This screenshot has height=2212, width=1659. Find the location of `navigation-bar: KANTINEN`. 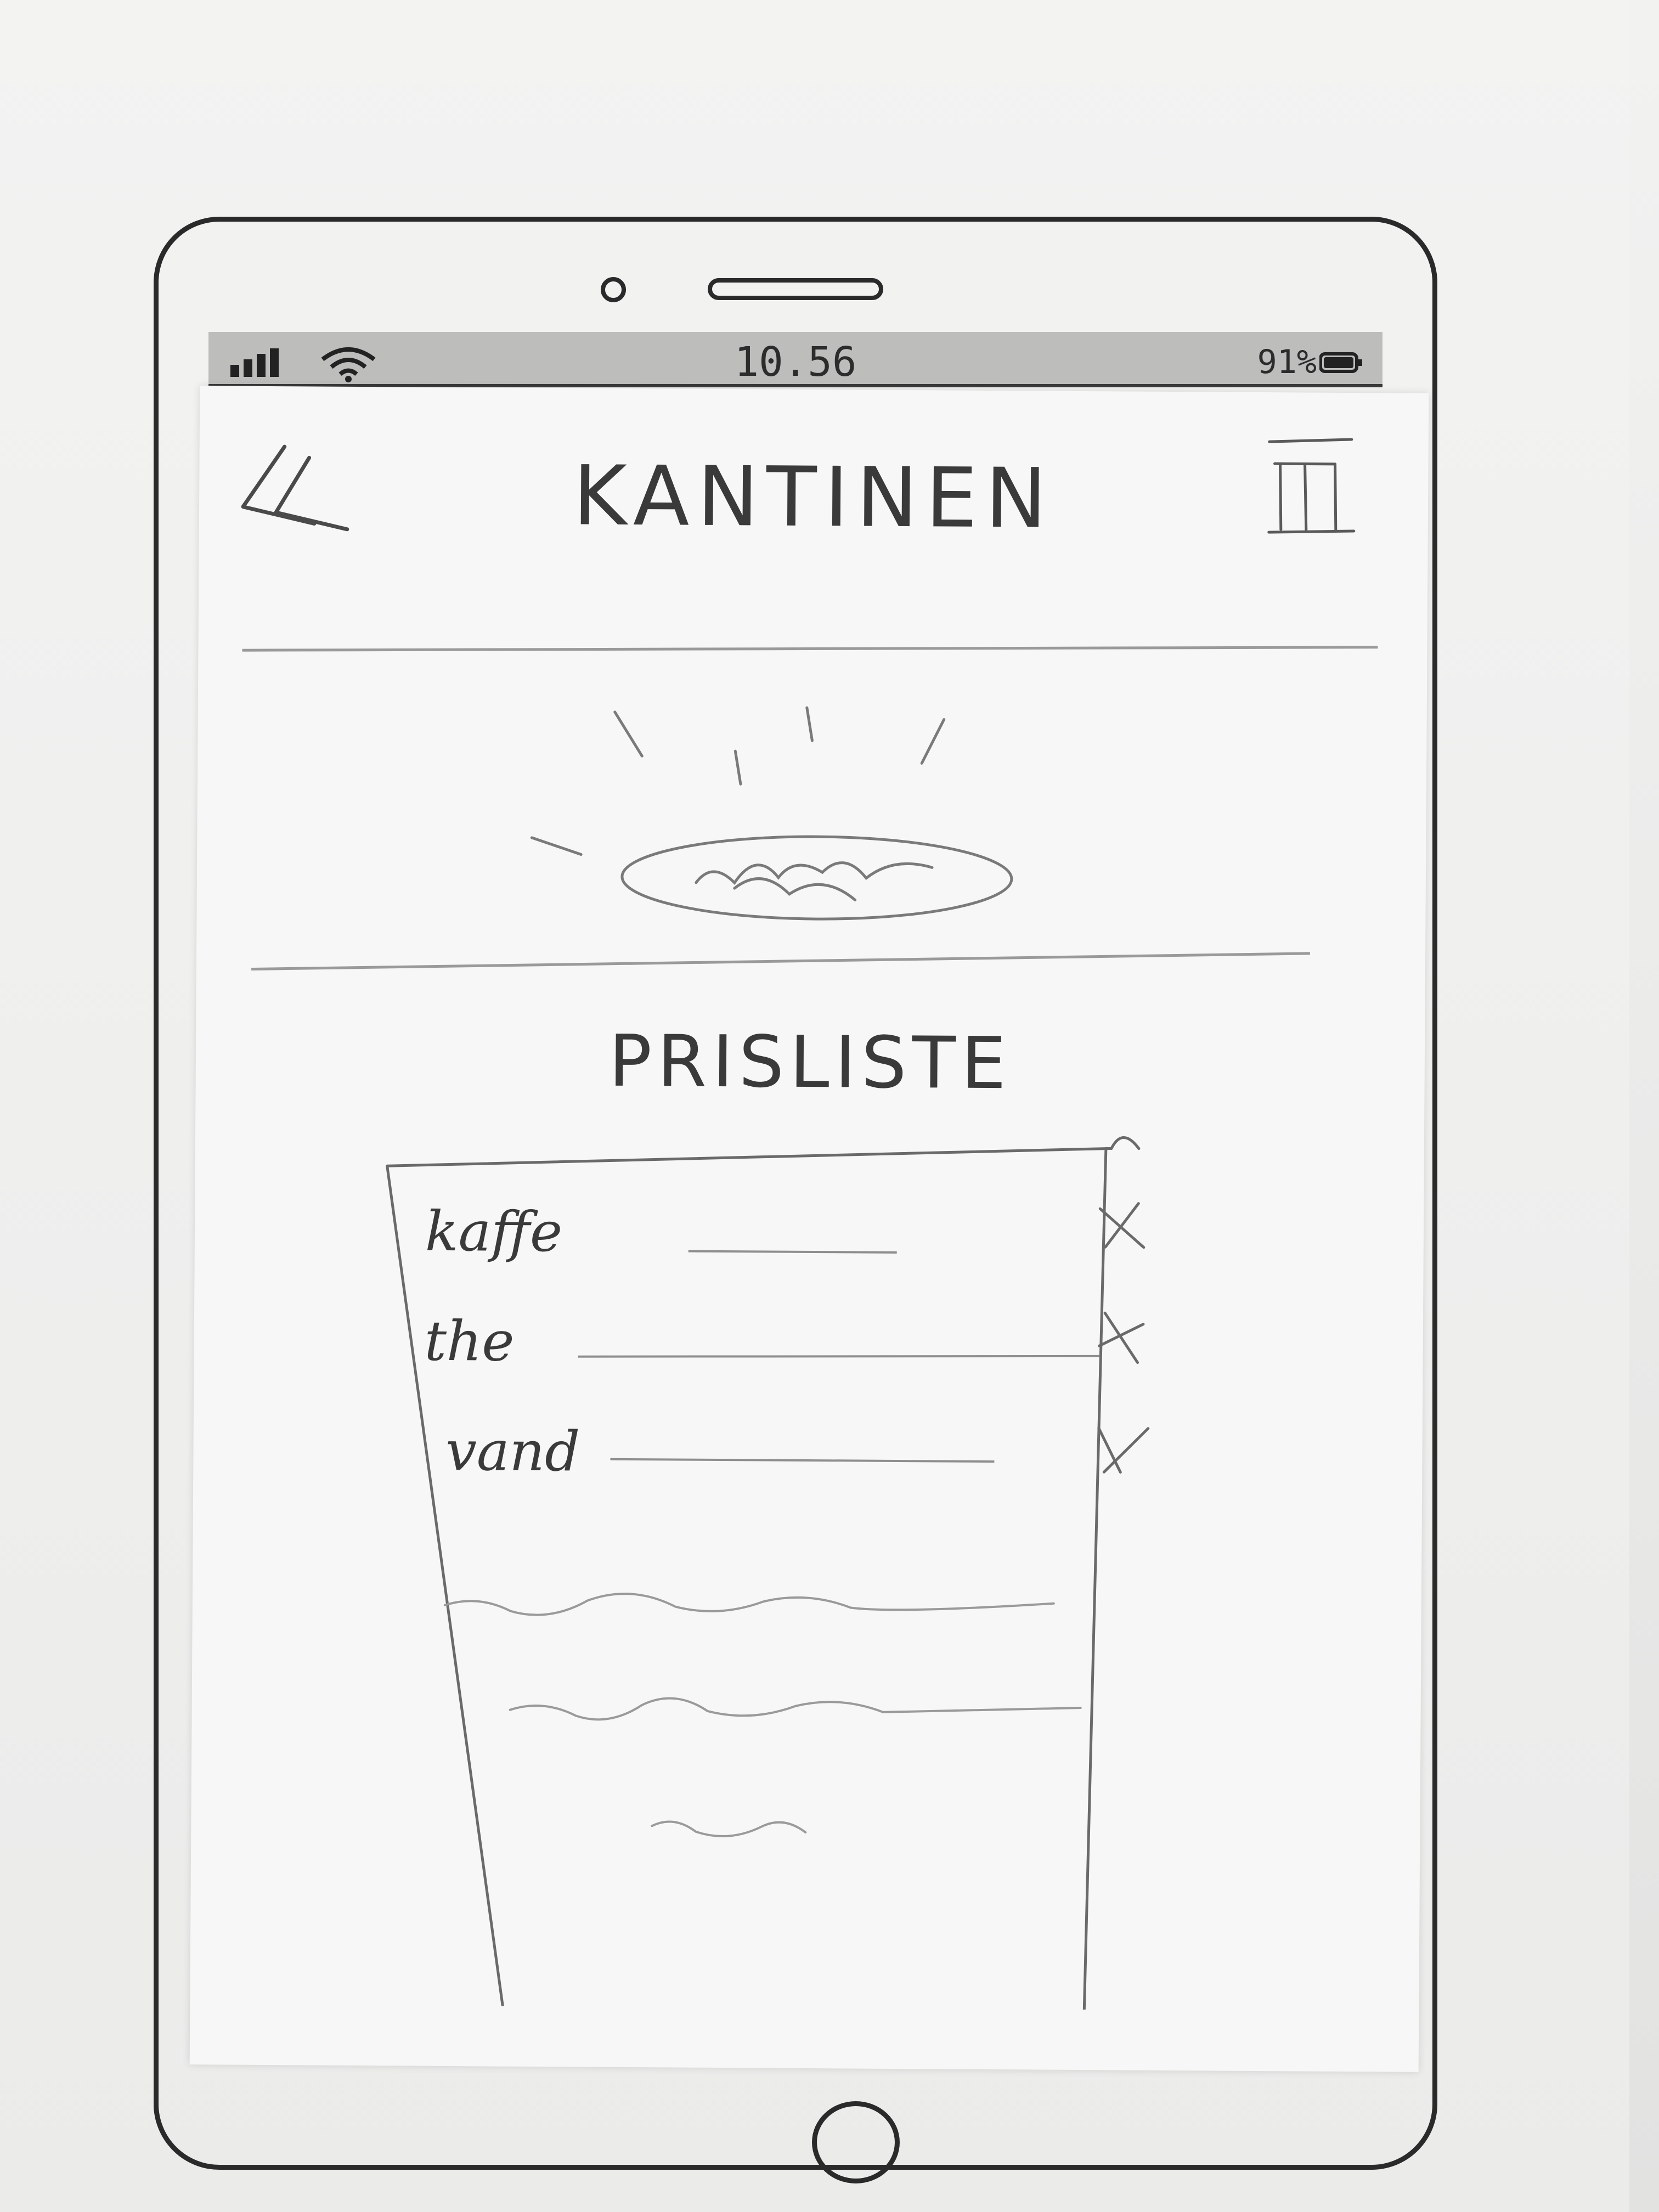

navigation-bar: KANTINEN is located at coordinates (814, 516).